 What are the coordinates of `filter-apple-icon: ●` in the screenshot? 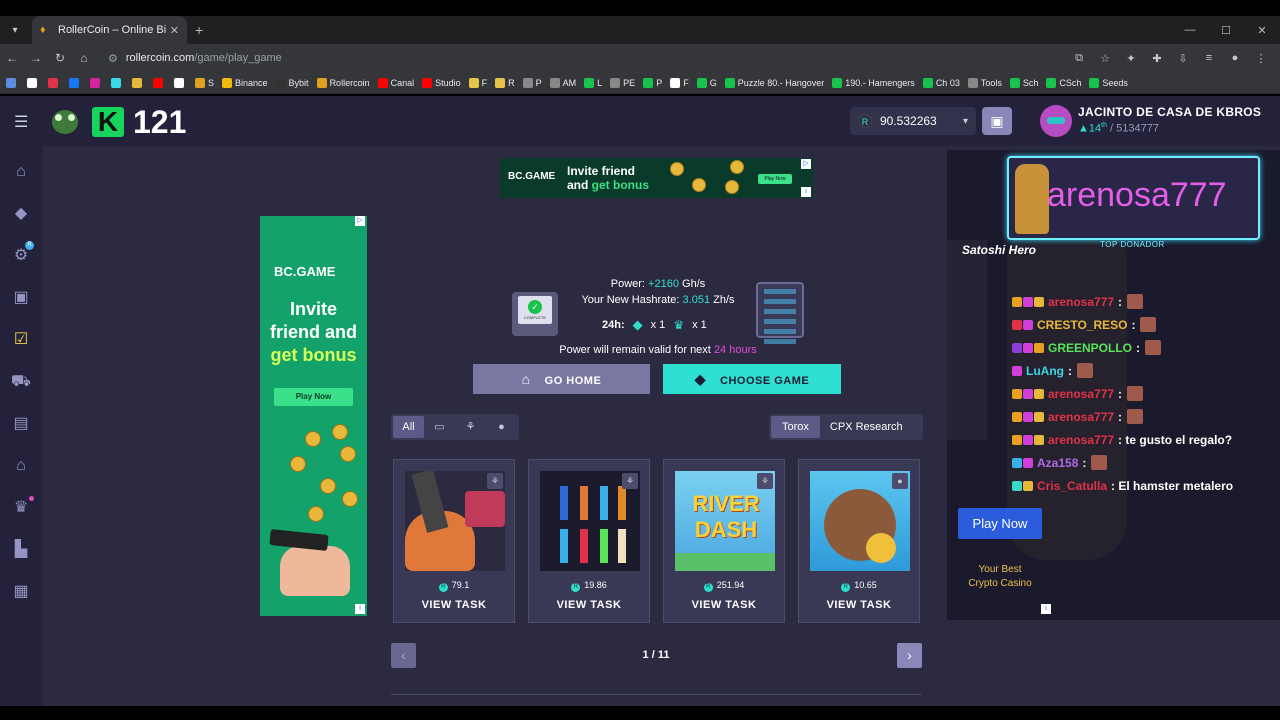 It's located at (501, 427).